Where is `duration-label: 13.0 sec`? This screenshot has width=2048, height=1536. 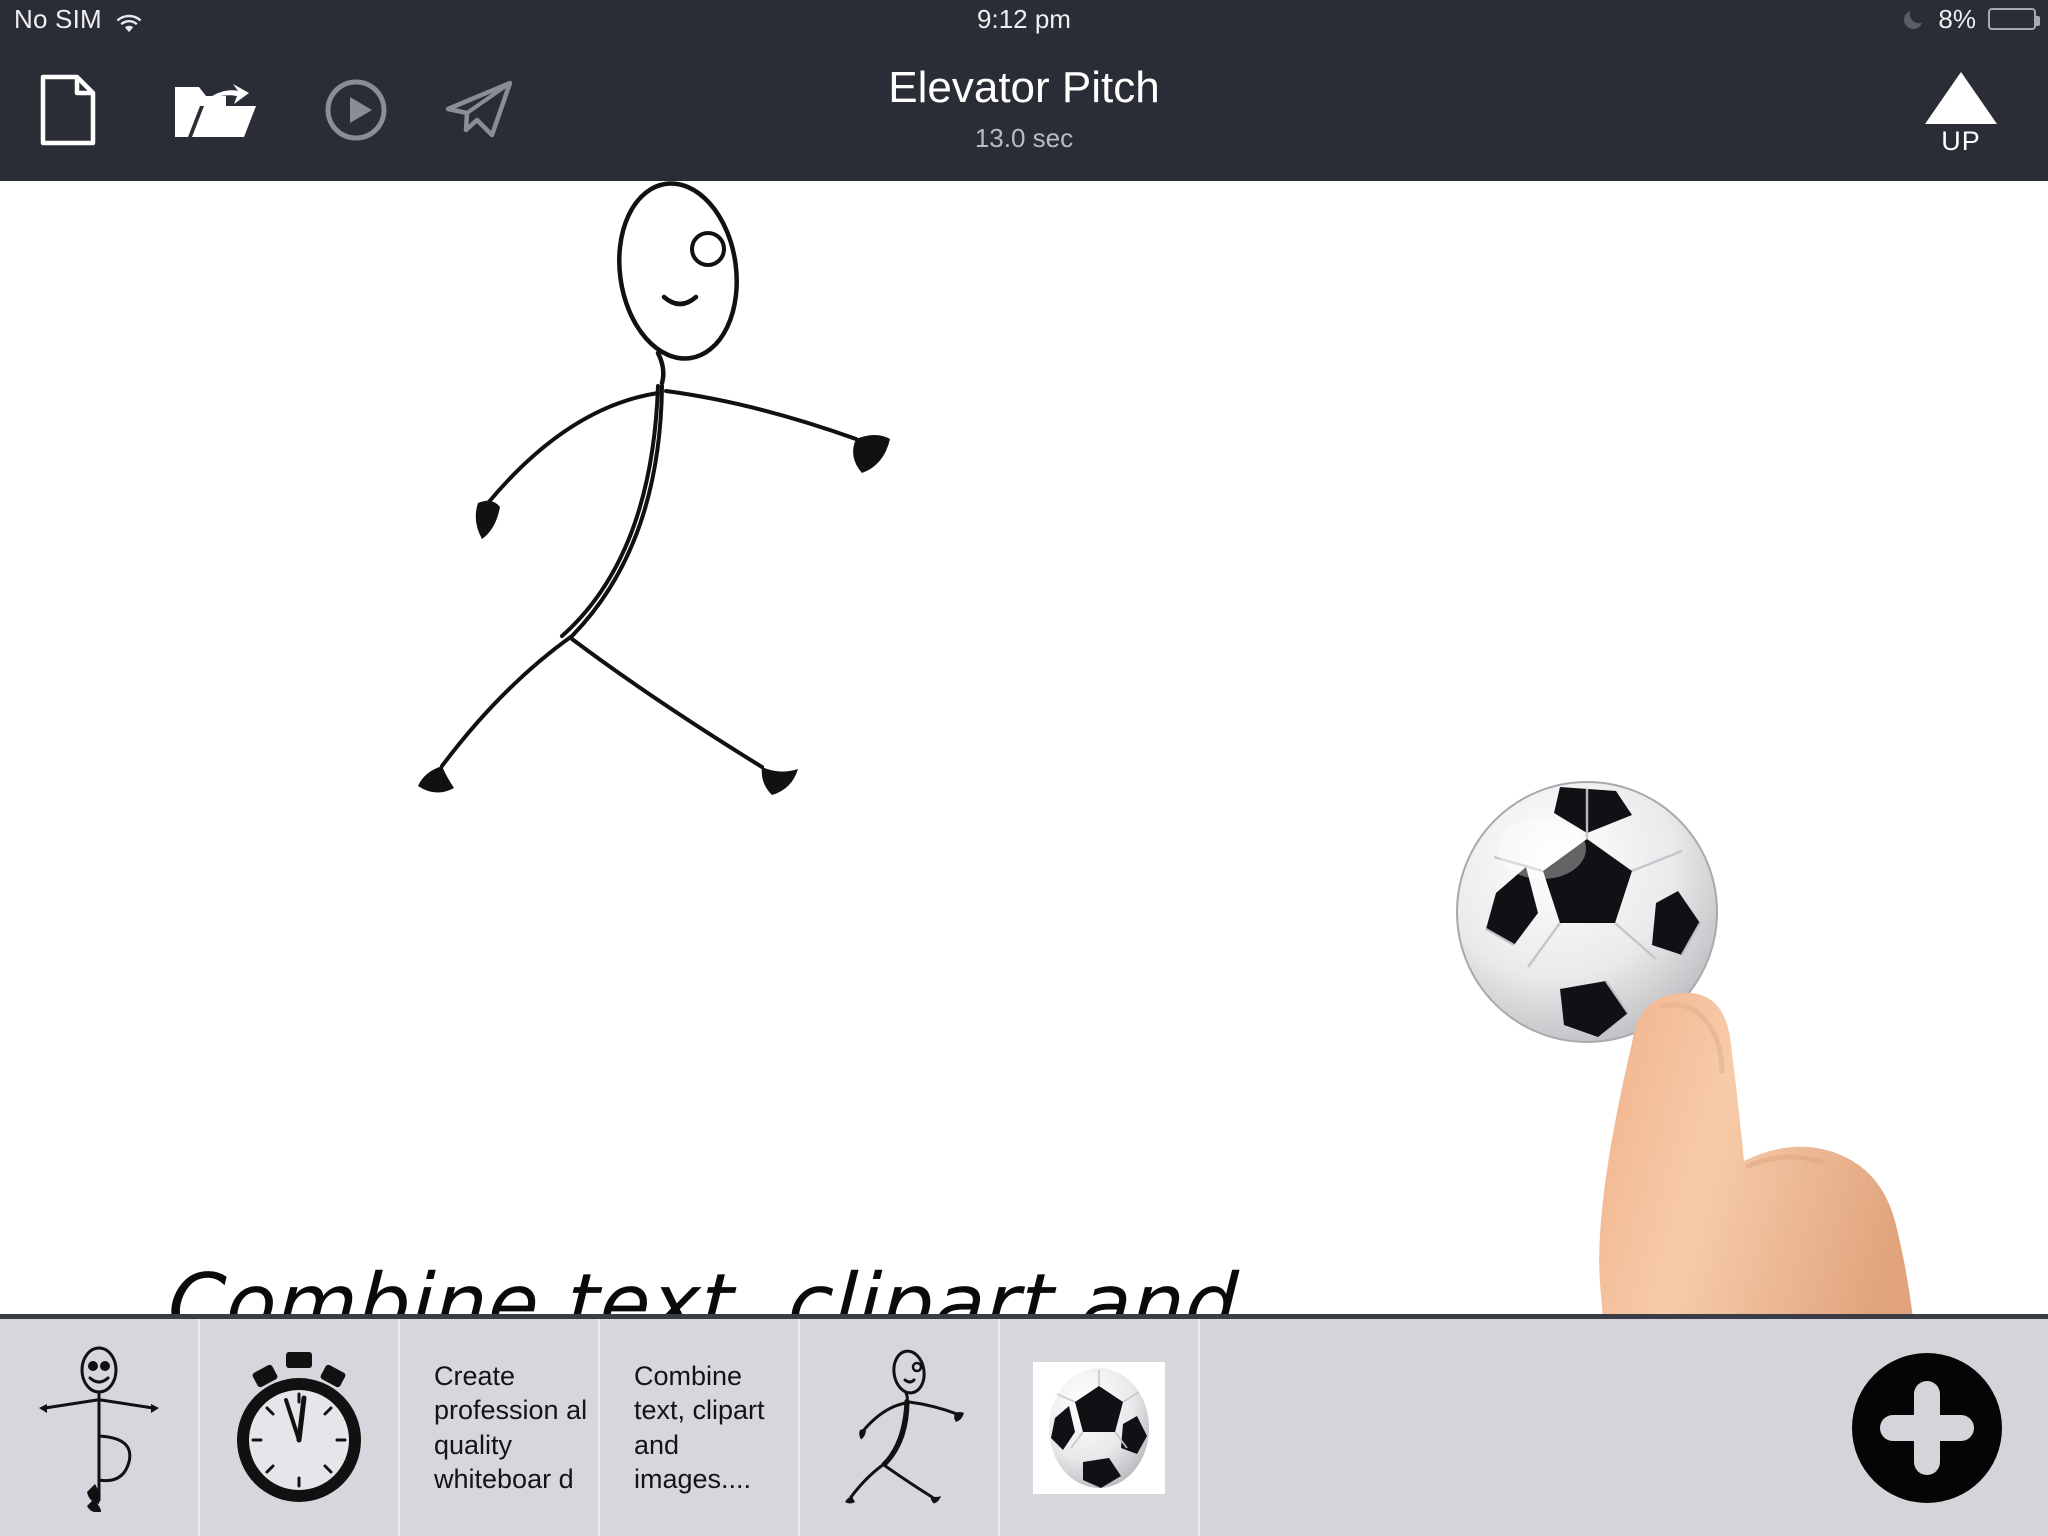
duration-label: 13.0 sec is located at coordinates (1024, 138).